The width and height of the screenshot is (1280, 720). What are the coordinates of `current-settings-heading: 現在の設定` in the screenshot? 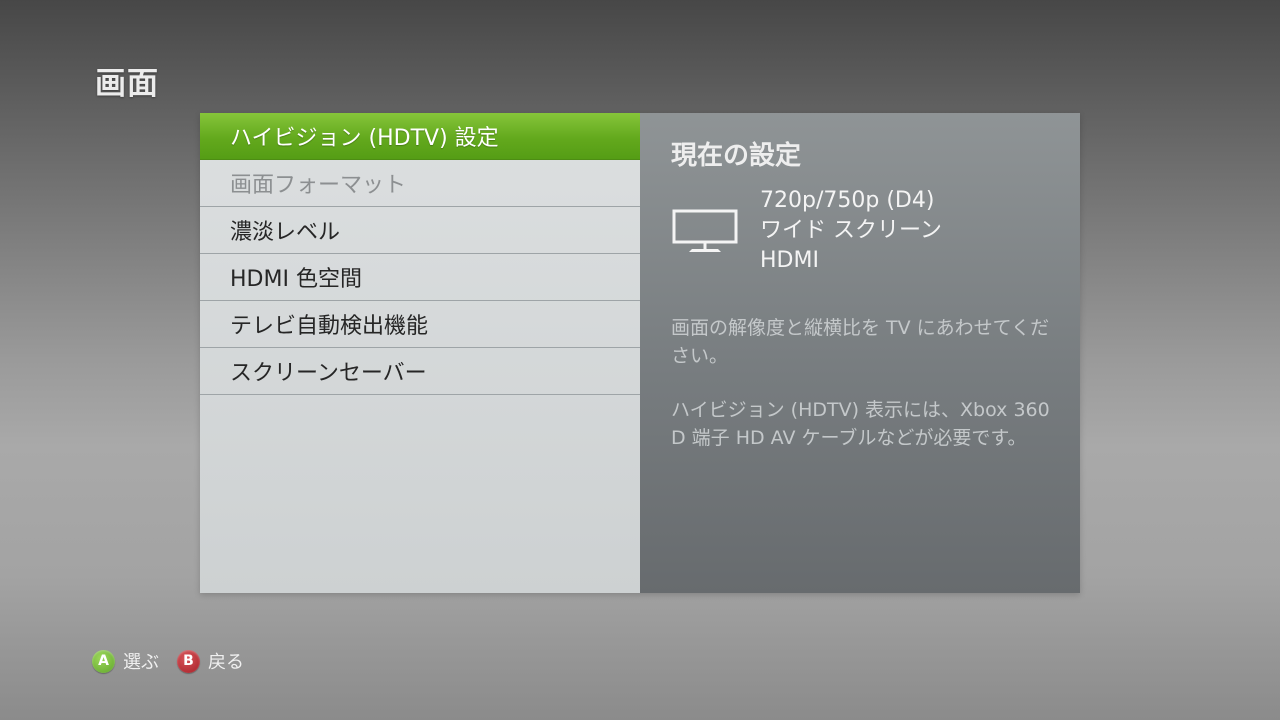 It's located at (736, 156).